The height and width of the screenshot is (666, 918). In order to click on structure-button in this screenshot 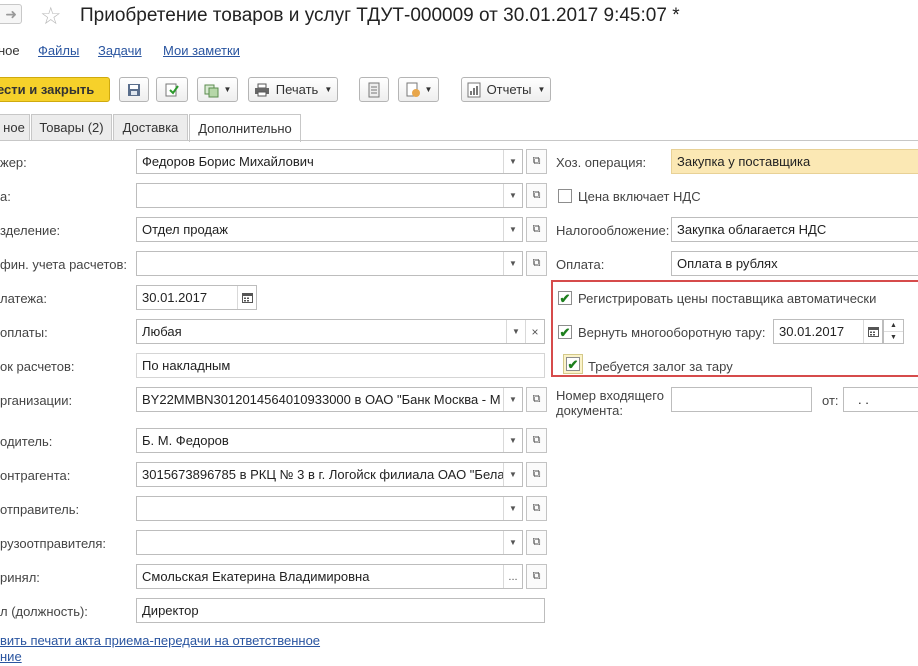, I will do `click(374, 89)`.